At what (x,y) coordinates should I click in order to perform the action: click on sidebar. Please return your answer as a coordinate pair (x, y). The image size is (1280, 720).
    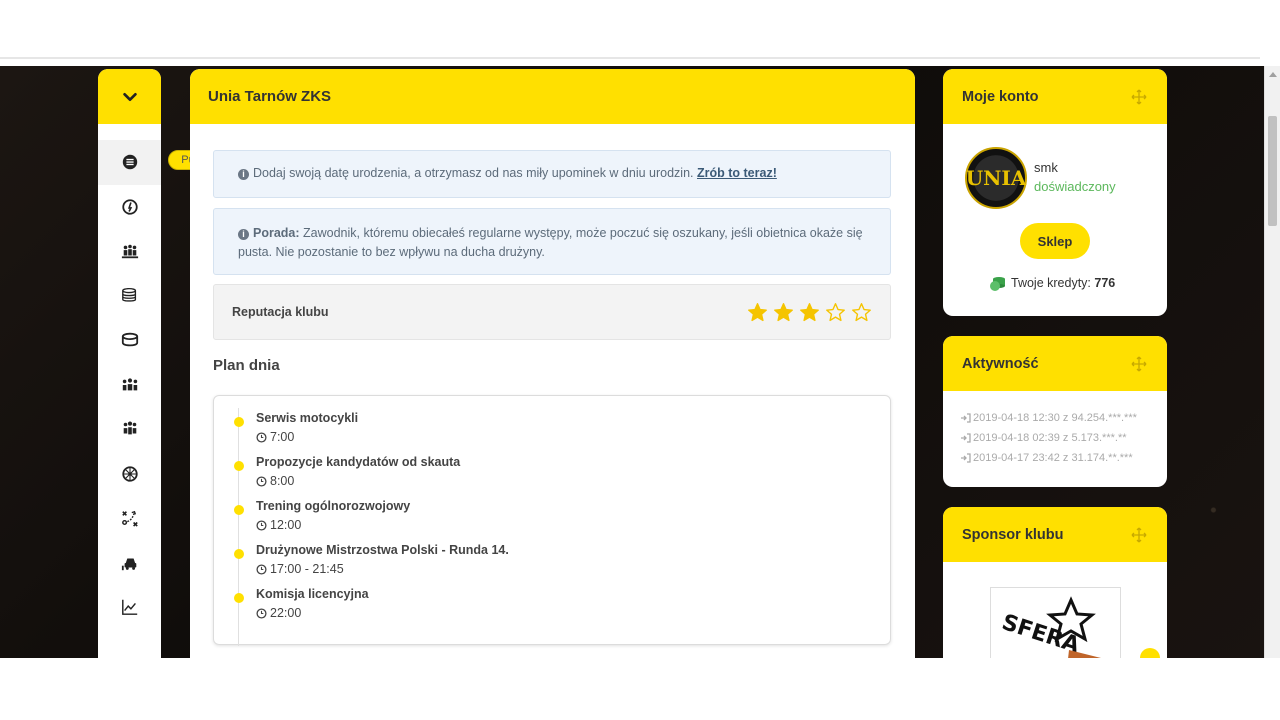
    Looking at the image, I should click on (129, 369).